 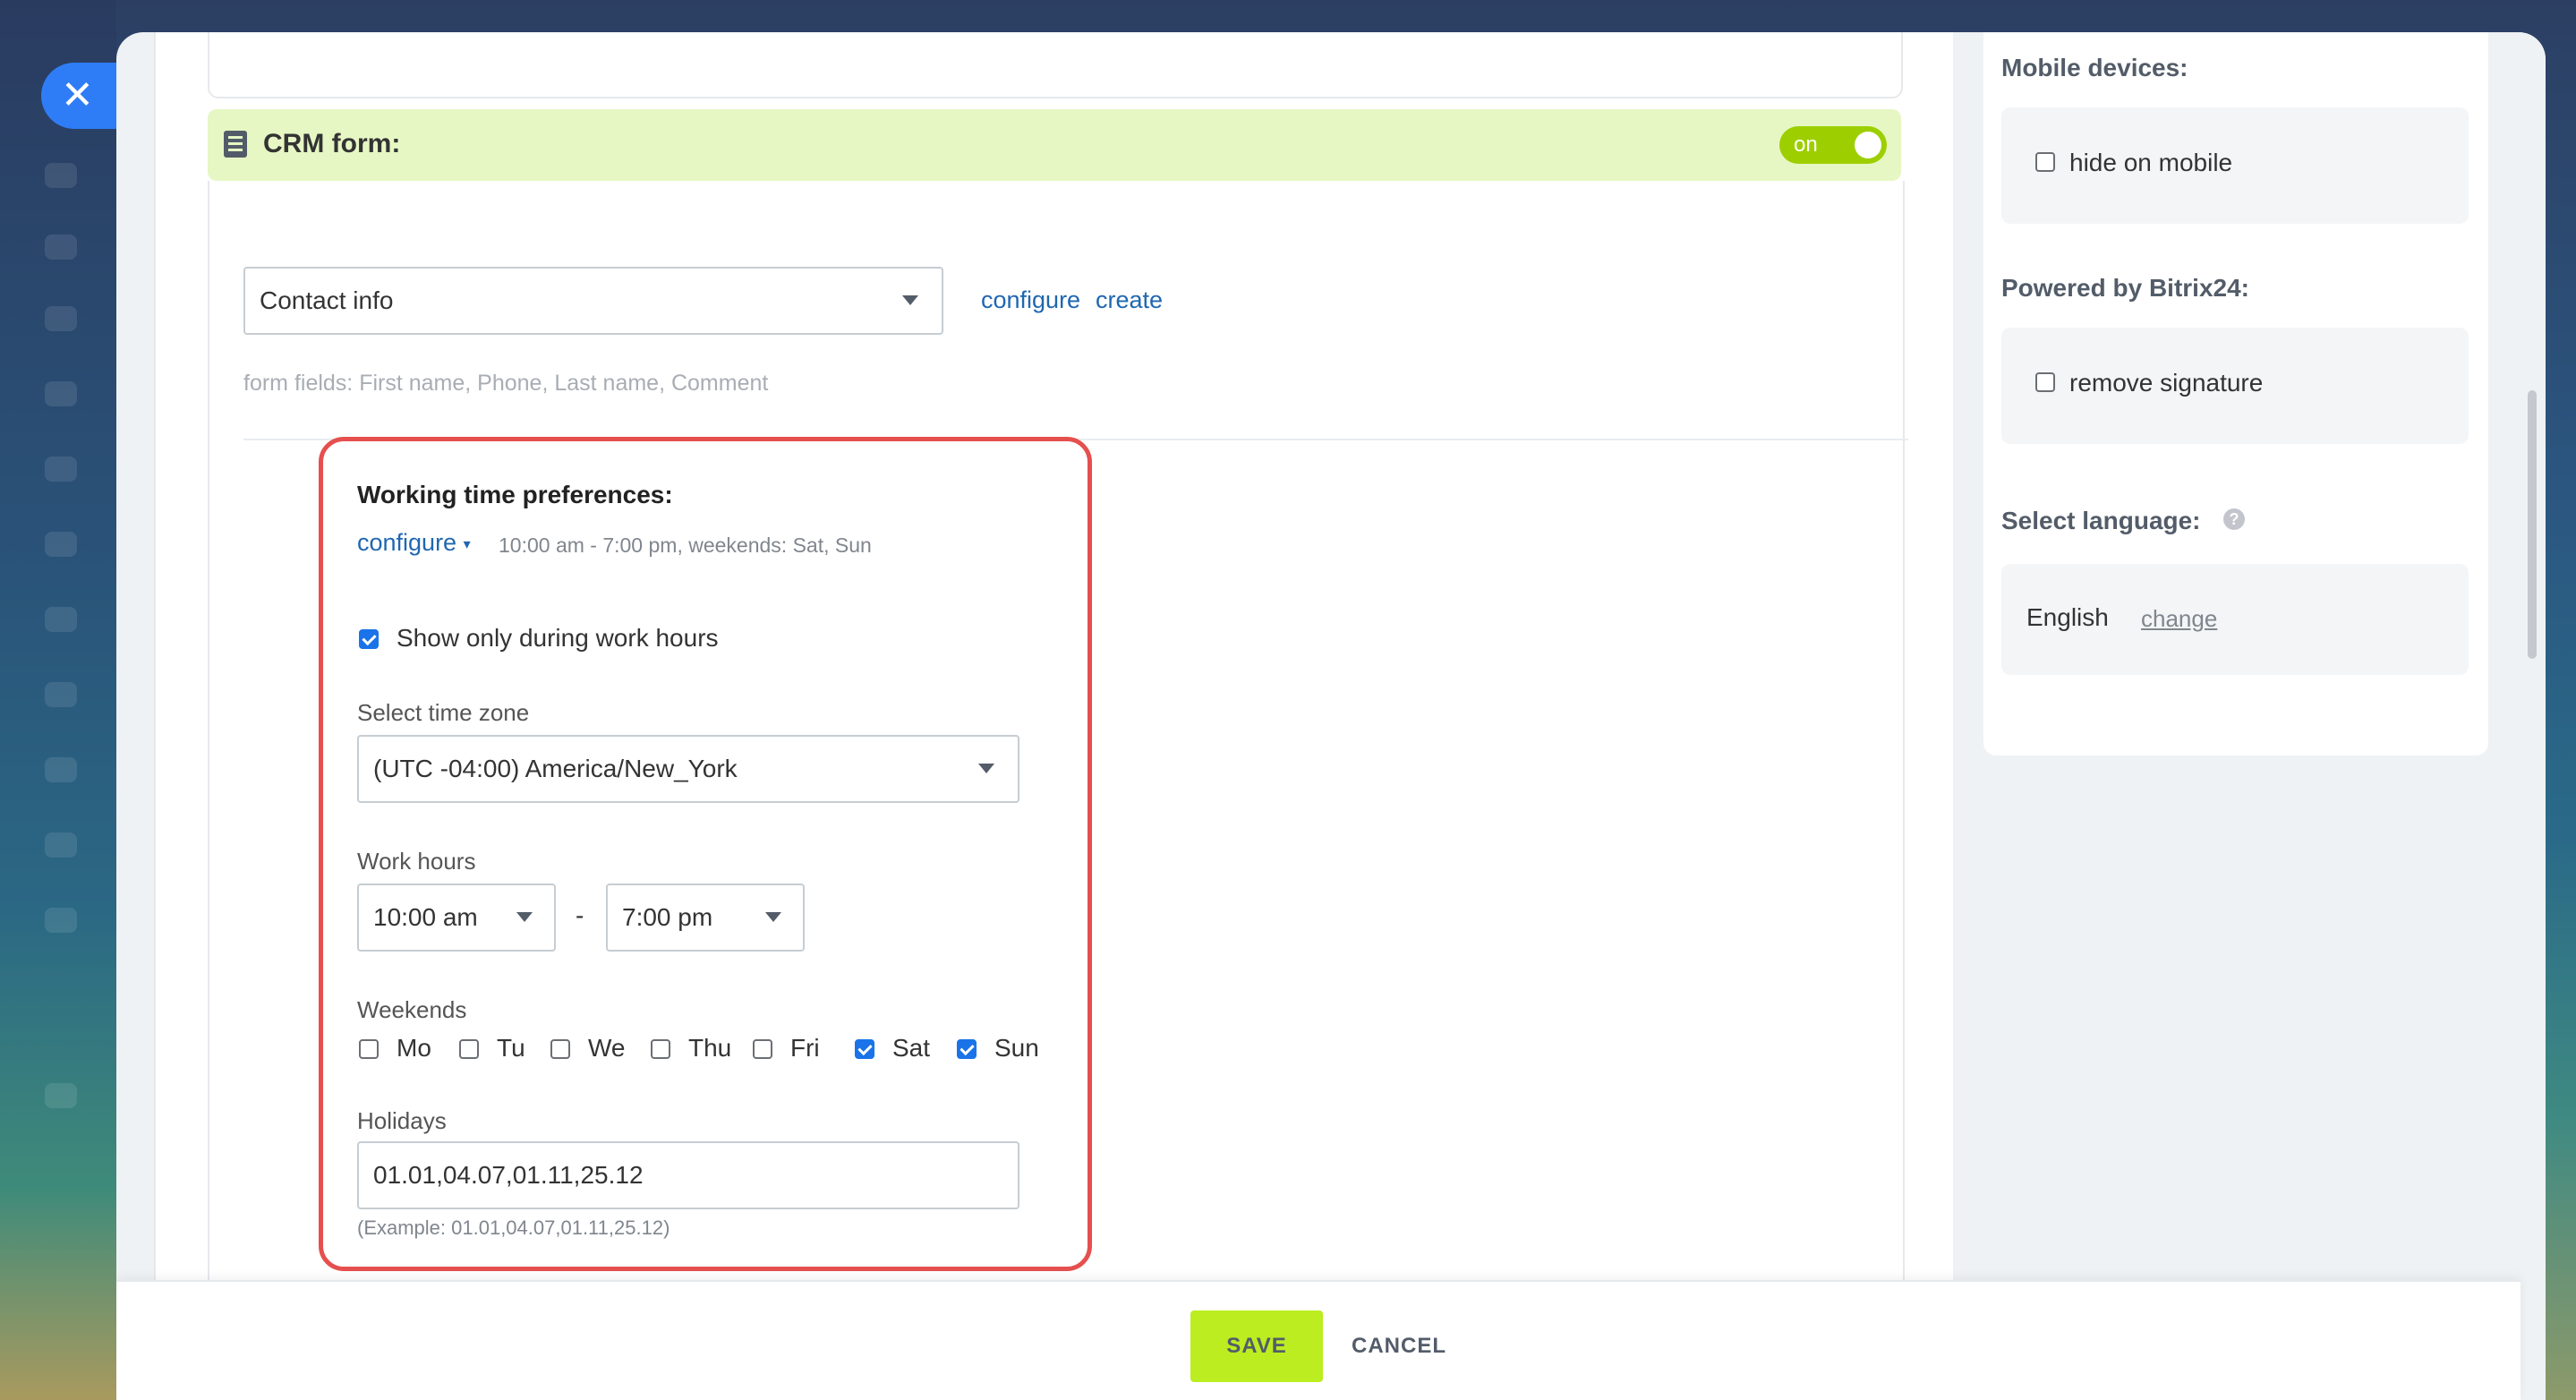 I want to click on crm-form-select: Contact info, so click(x=593, y=301).